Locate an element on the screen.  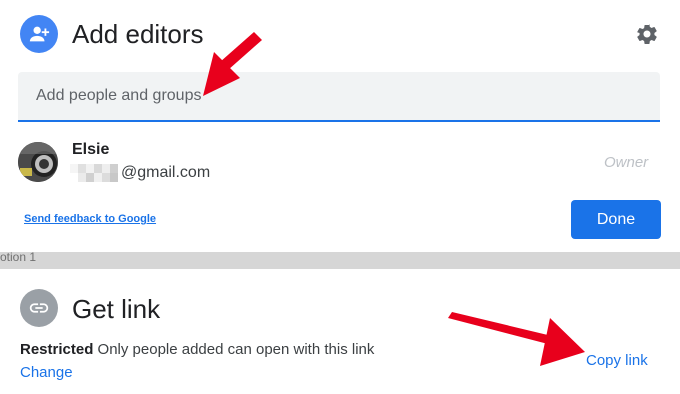
red-arrow-copy-link is located at coordinates (516, 339).